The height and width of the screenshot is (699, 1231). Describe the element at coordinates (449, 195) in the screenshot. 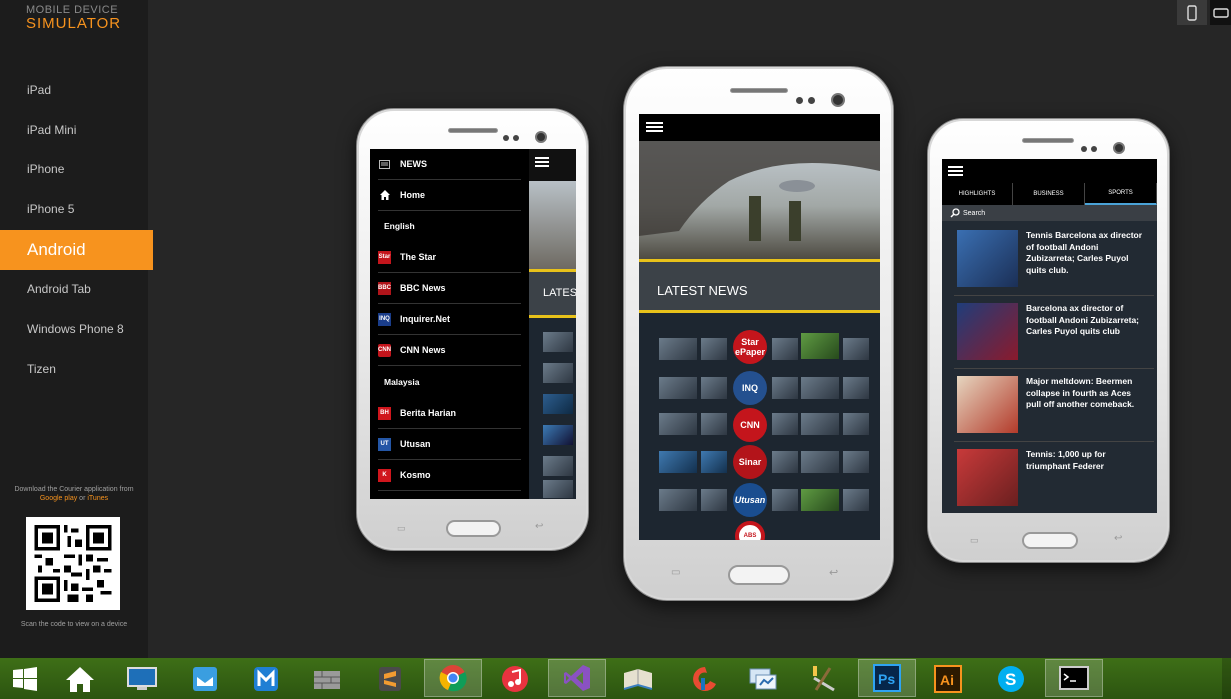

I see `drawer-item-home: Home` at that location.